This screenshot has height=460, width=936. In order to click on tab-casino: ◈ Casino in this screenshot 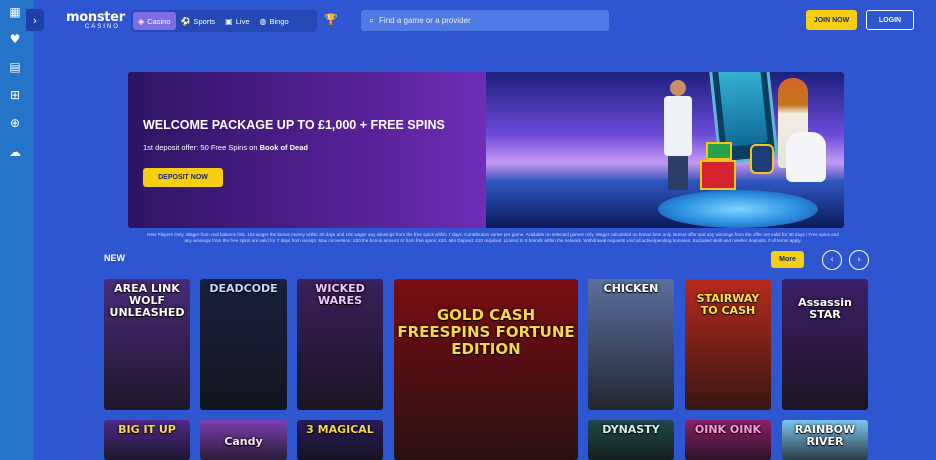, I will do `click(154, 21)`.